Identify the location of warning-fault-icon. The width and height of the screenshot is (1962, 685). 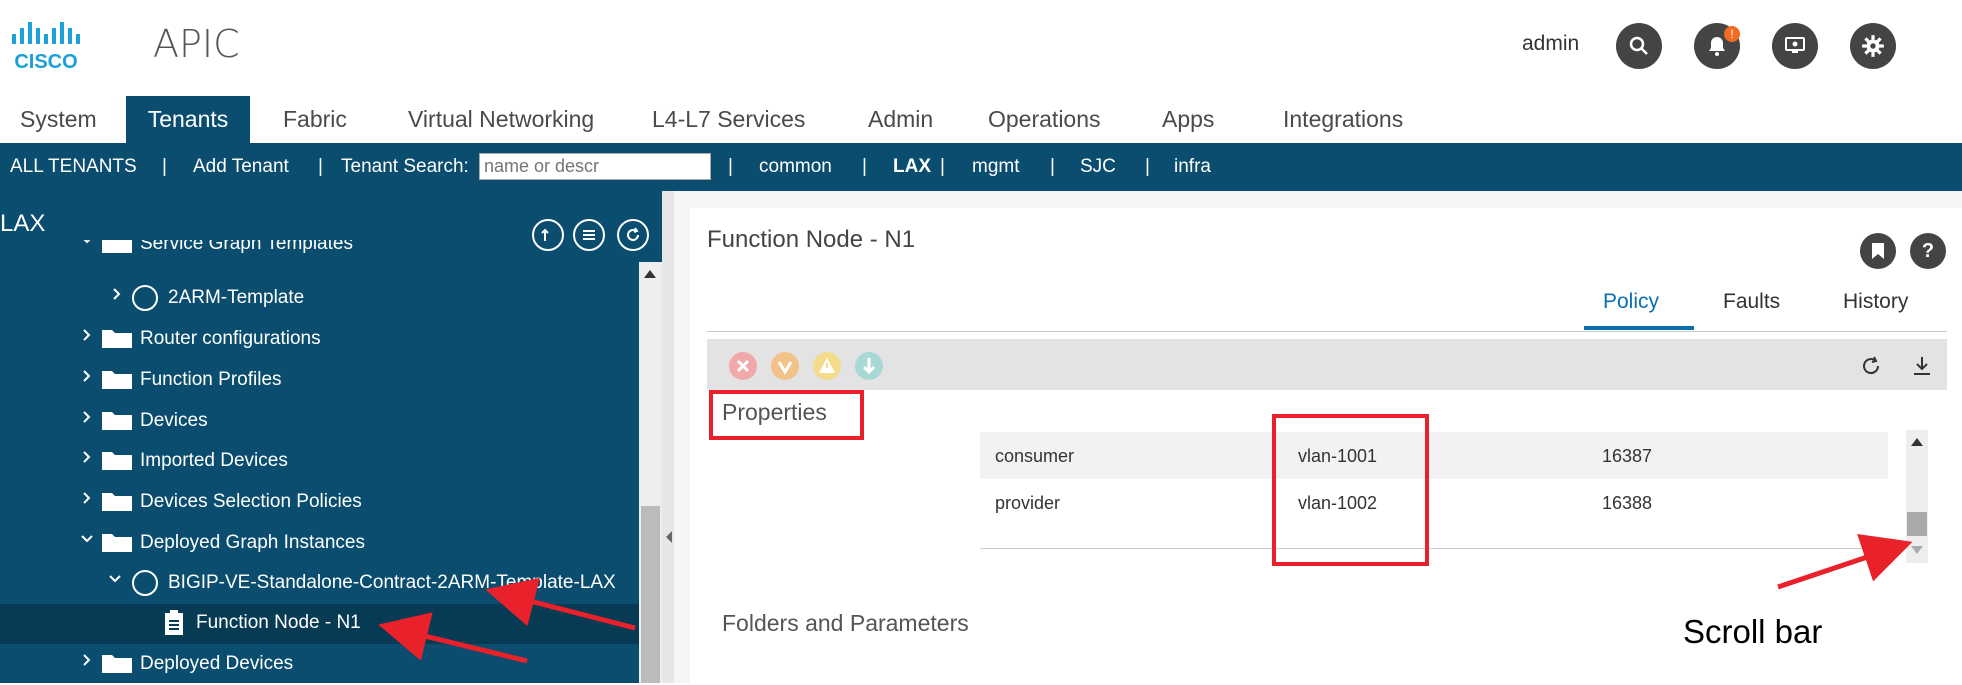
(869, 366).